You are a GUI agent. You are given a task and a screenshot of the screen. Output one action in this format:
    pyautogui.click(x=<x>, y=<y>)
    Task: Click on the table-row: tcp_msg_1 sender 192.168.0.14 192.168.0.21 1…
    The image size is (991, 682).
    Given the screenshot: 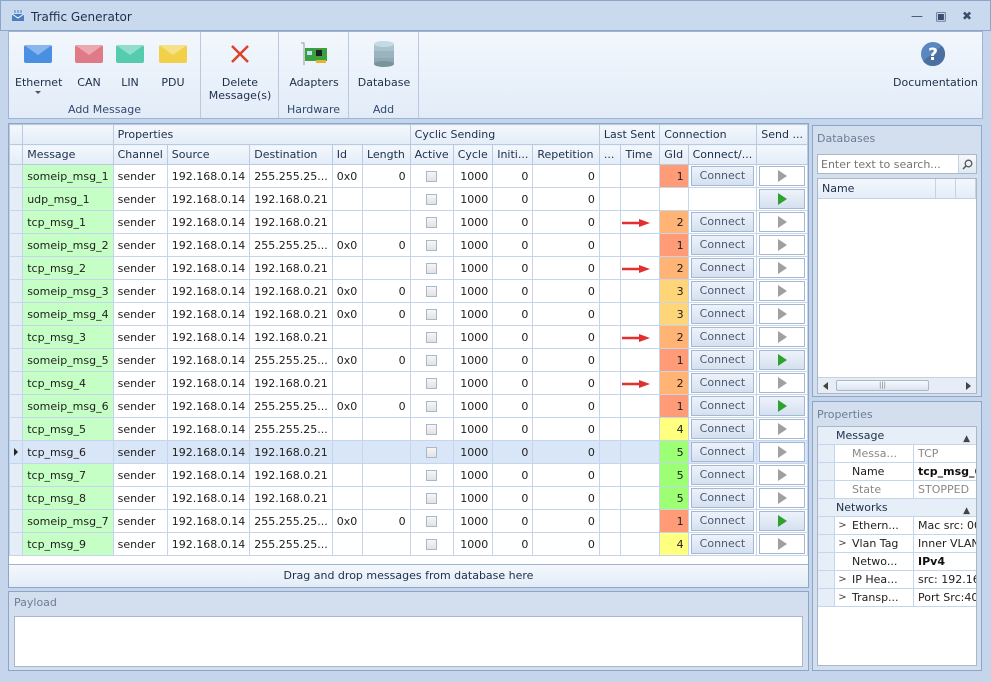 What is the action you would take?
    pyautogui.click(x=408, y=222)
    